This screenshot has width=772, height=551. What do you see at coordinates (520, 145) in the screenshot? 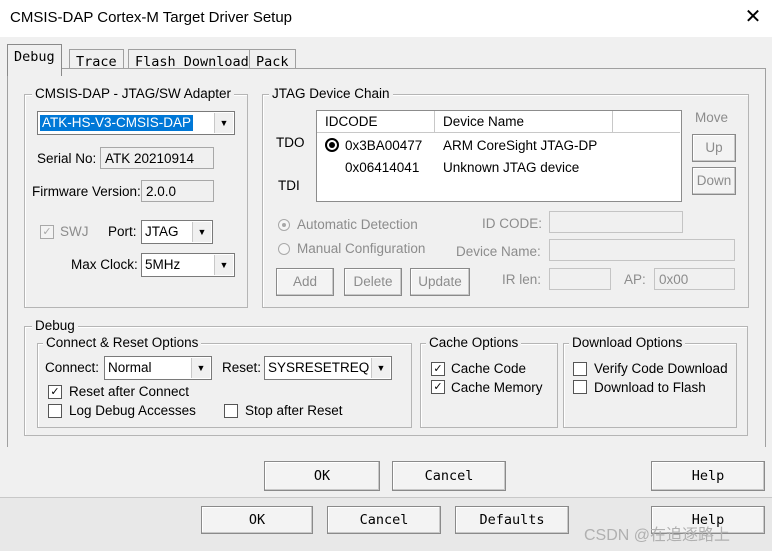
I see `table-row-name: ARM CoreSight JTAG-DP` at bounding box center [520, 145].